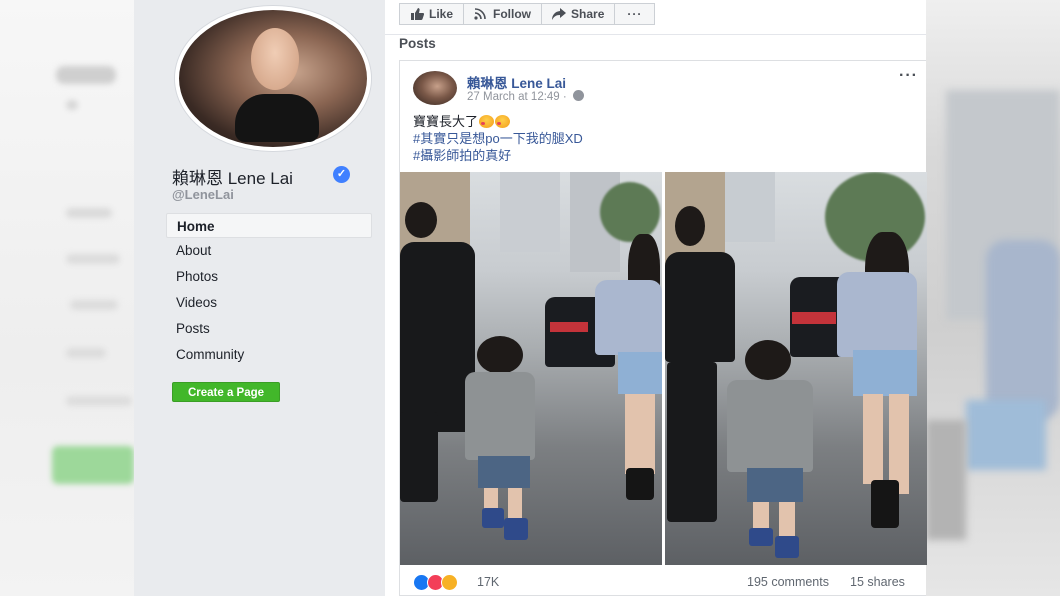 The width and height of the screenshot is (1060, 596). Describe the element at coordinates (488, 582) in the screenshot. I see `reaction-count: 17K` at that location.